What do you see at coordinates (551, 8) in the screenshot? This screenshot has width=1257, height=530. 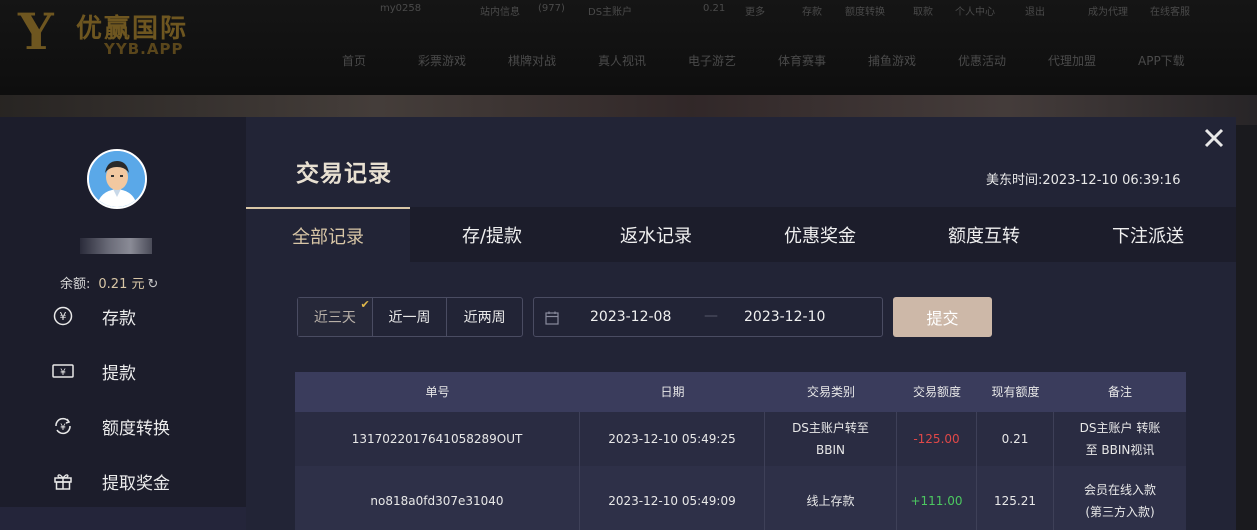 I see `topbar-message-count: (977)` at bounding box center [551, 8].